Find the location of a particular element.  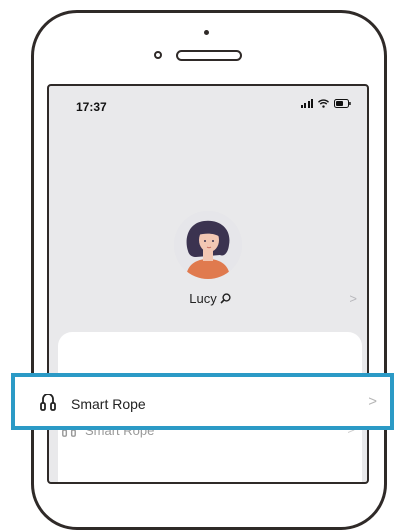

wifi-icon is located at coordinates (323, 103).